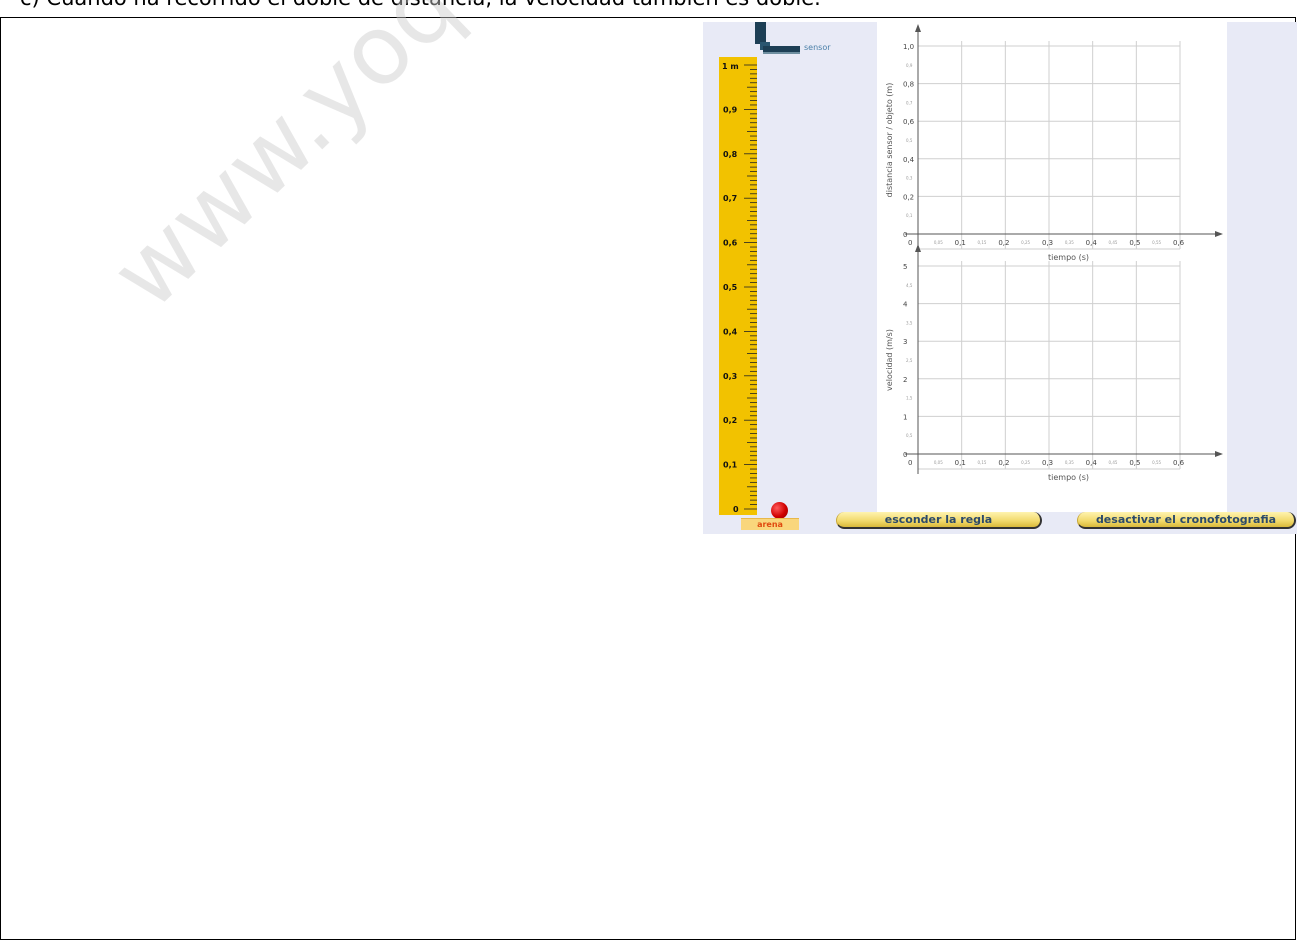 The image size is (1298, 941). What do you see at coordinates (909, 102) in the screenshot?
I see `y-minor-label: 0,7` at bounding box center [909, 102].